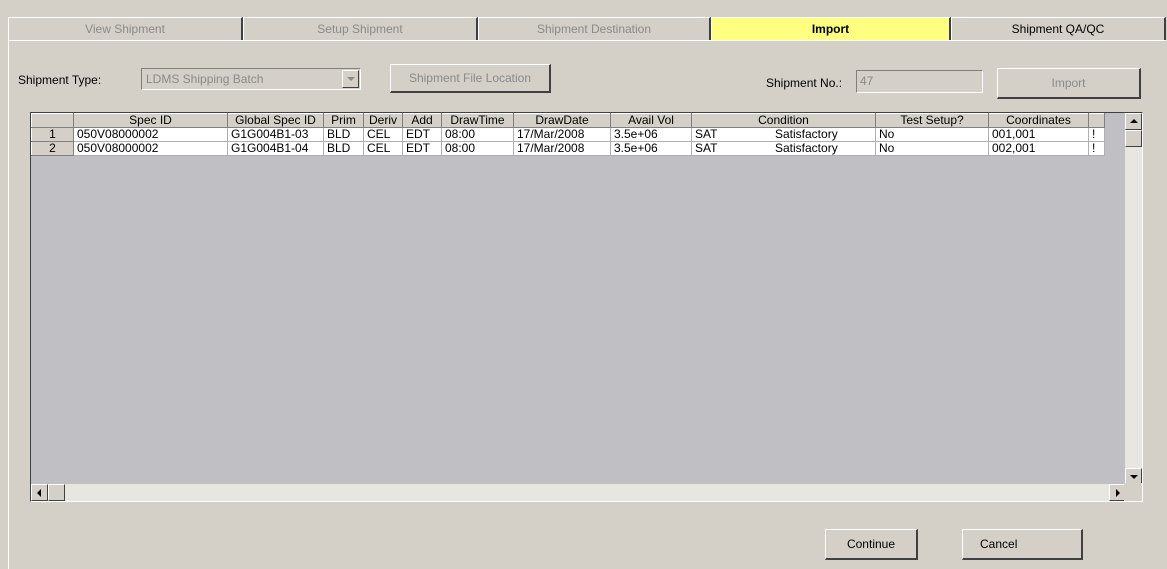 The height and width of the screenshot is (569, 1167). What do you see at coordinates (1134, 477) in the screenshot?
I see `arrow-down-icon` at bounding box center [1134, 477].